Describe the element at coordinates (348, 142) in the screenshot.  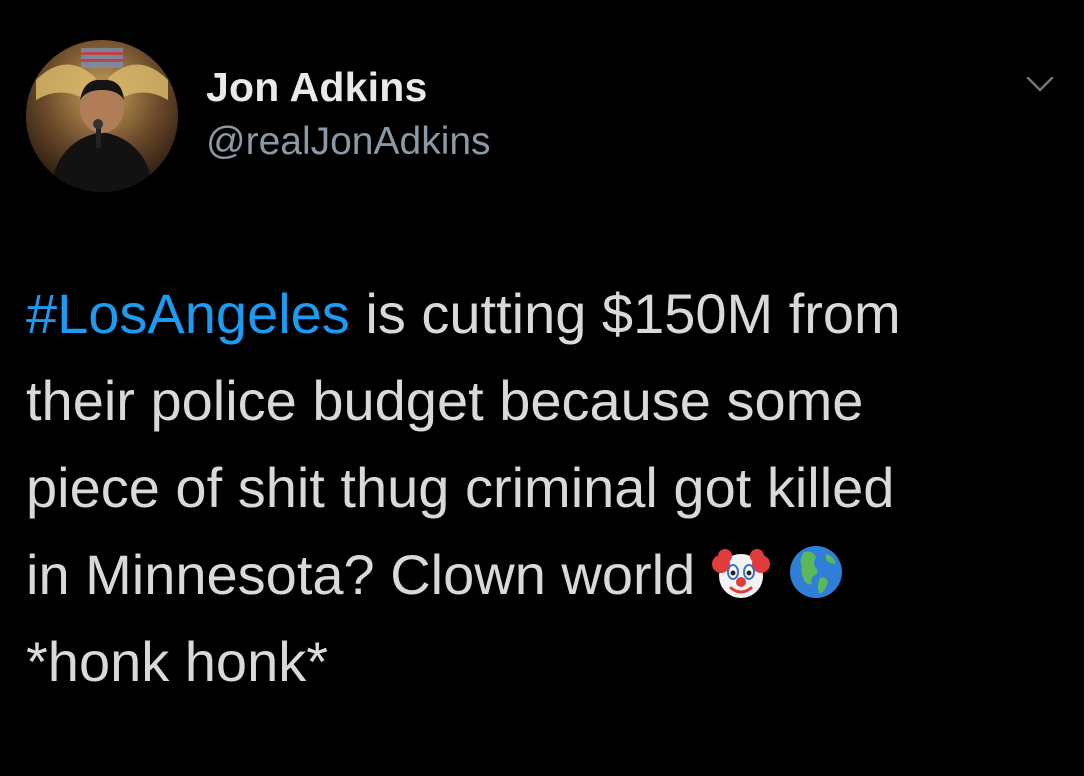
I see `user-handle: @realJonAdkins` at that location.